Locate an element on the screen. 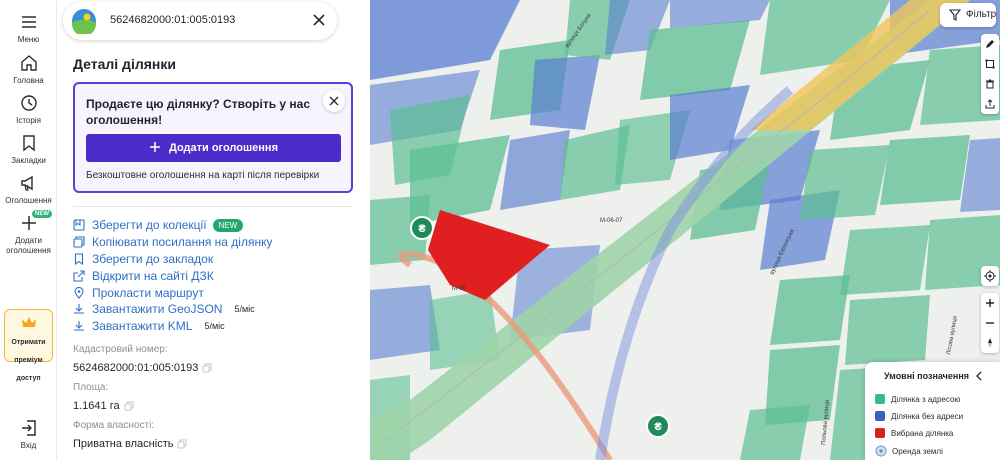 The image size is (1000, 460). copy-link-link: Копіювати посилання на ділянку is located at coordinates (218, 242).